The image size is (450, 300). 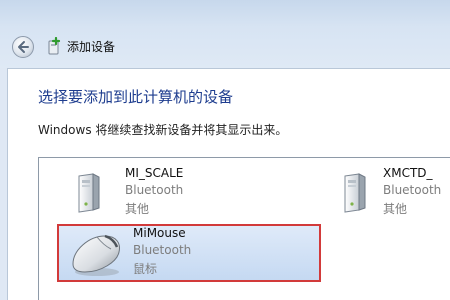 I want to click on page-heading: 选择要添加到此计算机的设备, so click(x=136, y=97).